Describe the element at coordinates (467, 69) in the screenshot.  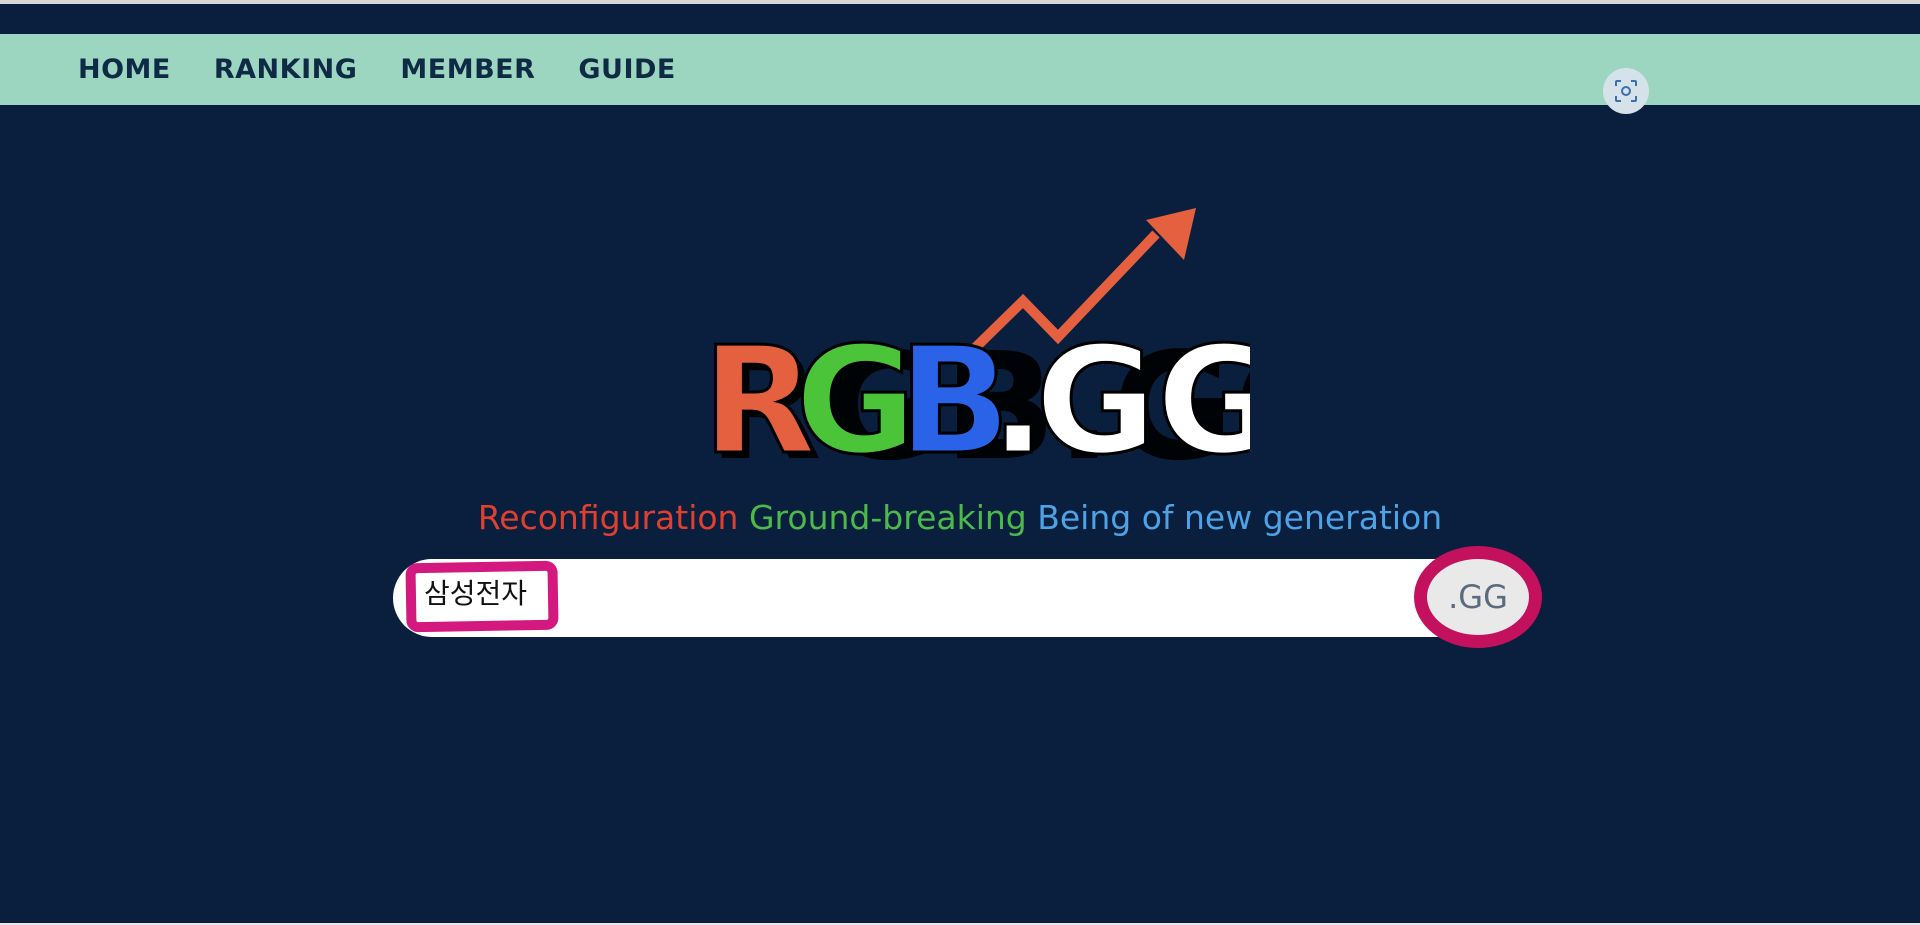
I see `nav-member-link: MEMBER` at that location.